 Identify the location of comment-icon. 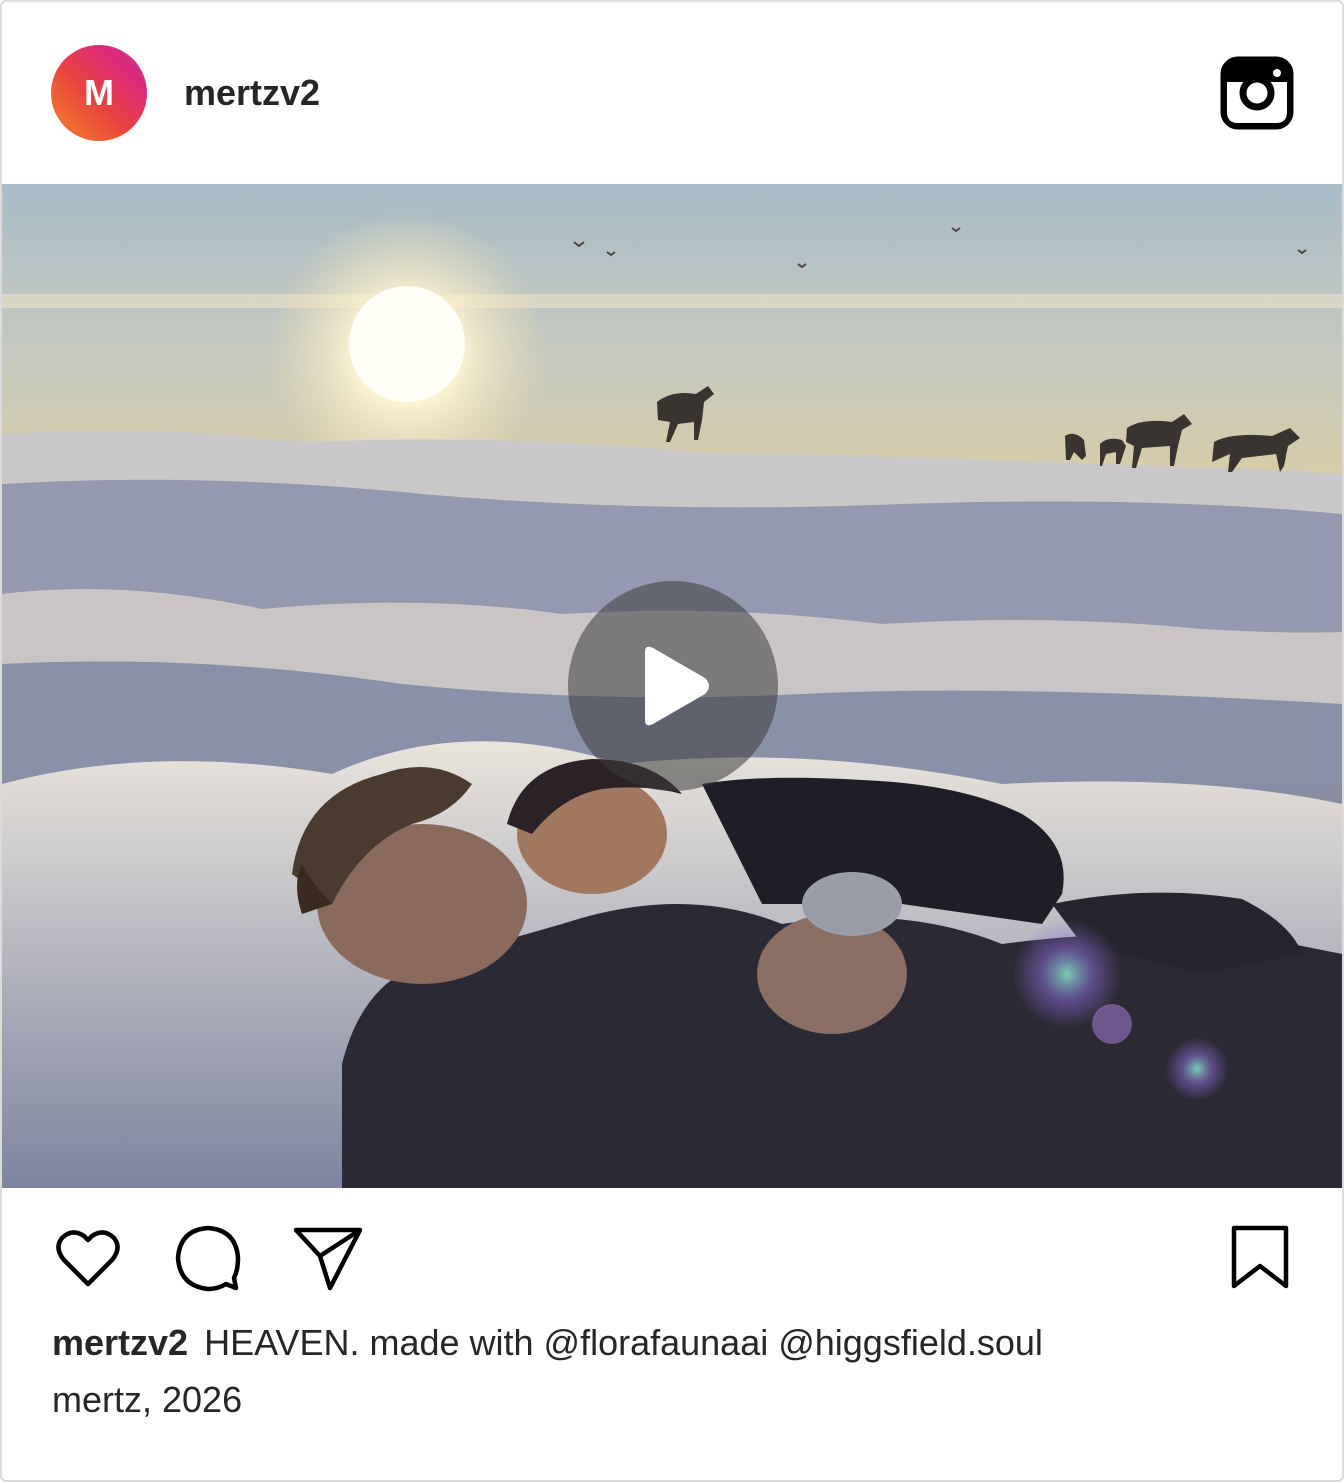
(208, 1258).